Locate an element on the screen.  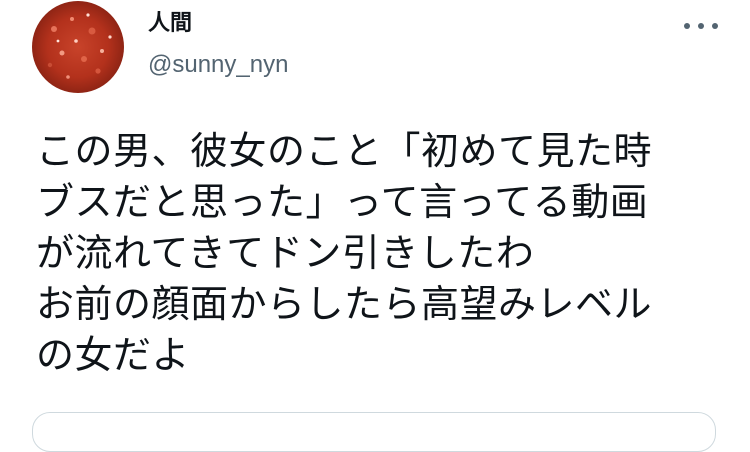
more-horizontal-icon is located at coordinates (687, 26).